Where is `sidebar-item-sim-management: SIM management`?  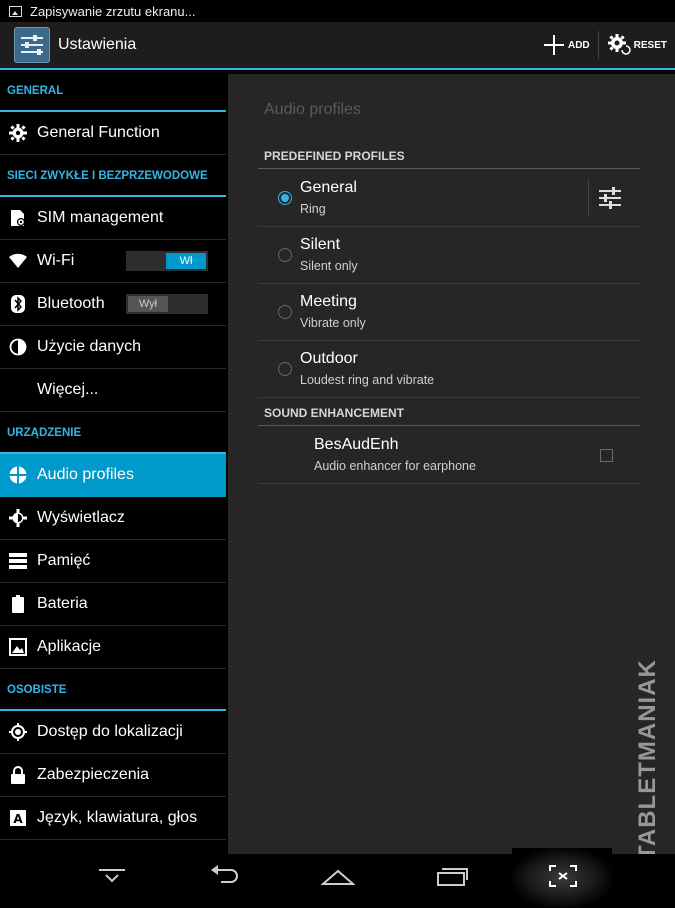 sidebar-item-sim-management: SIM management is located at coordinates (113, 218).